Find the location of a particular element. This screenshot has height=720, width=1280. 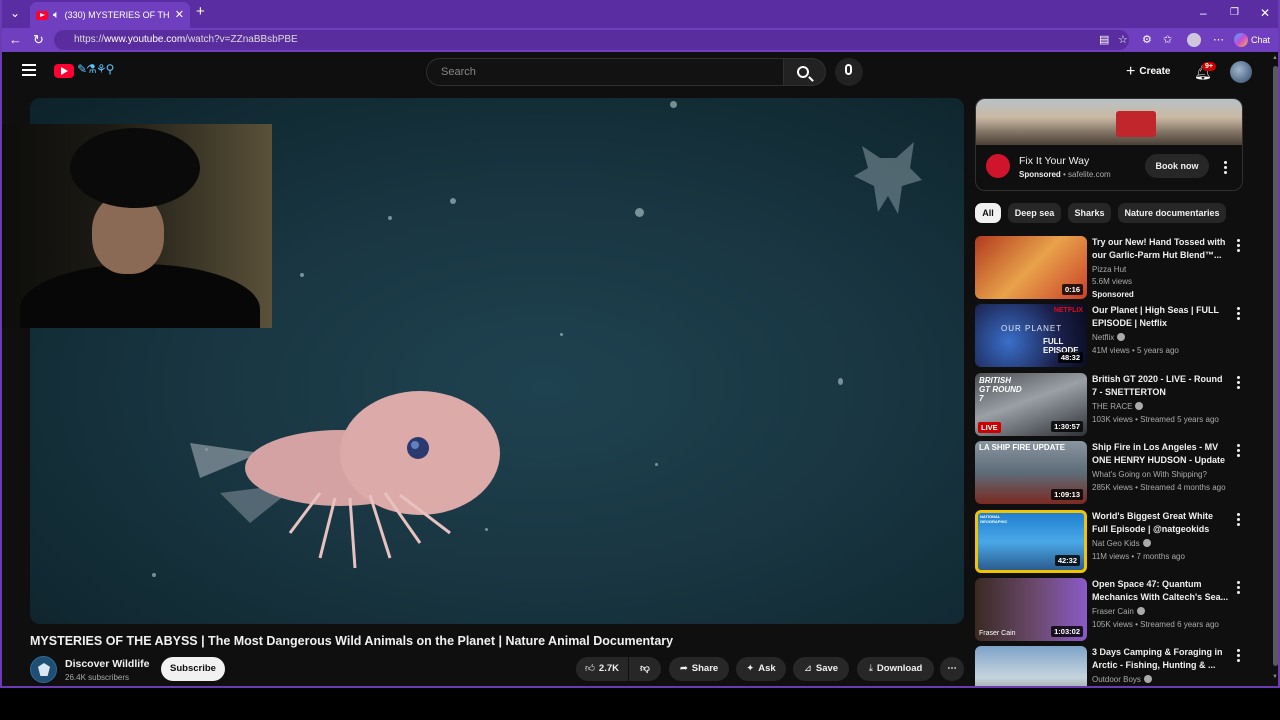

close-window-icon: ✕ is located at coordinates (1265, 13).